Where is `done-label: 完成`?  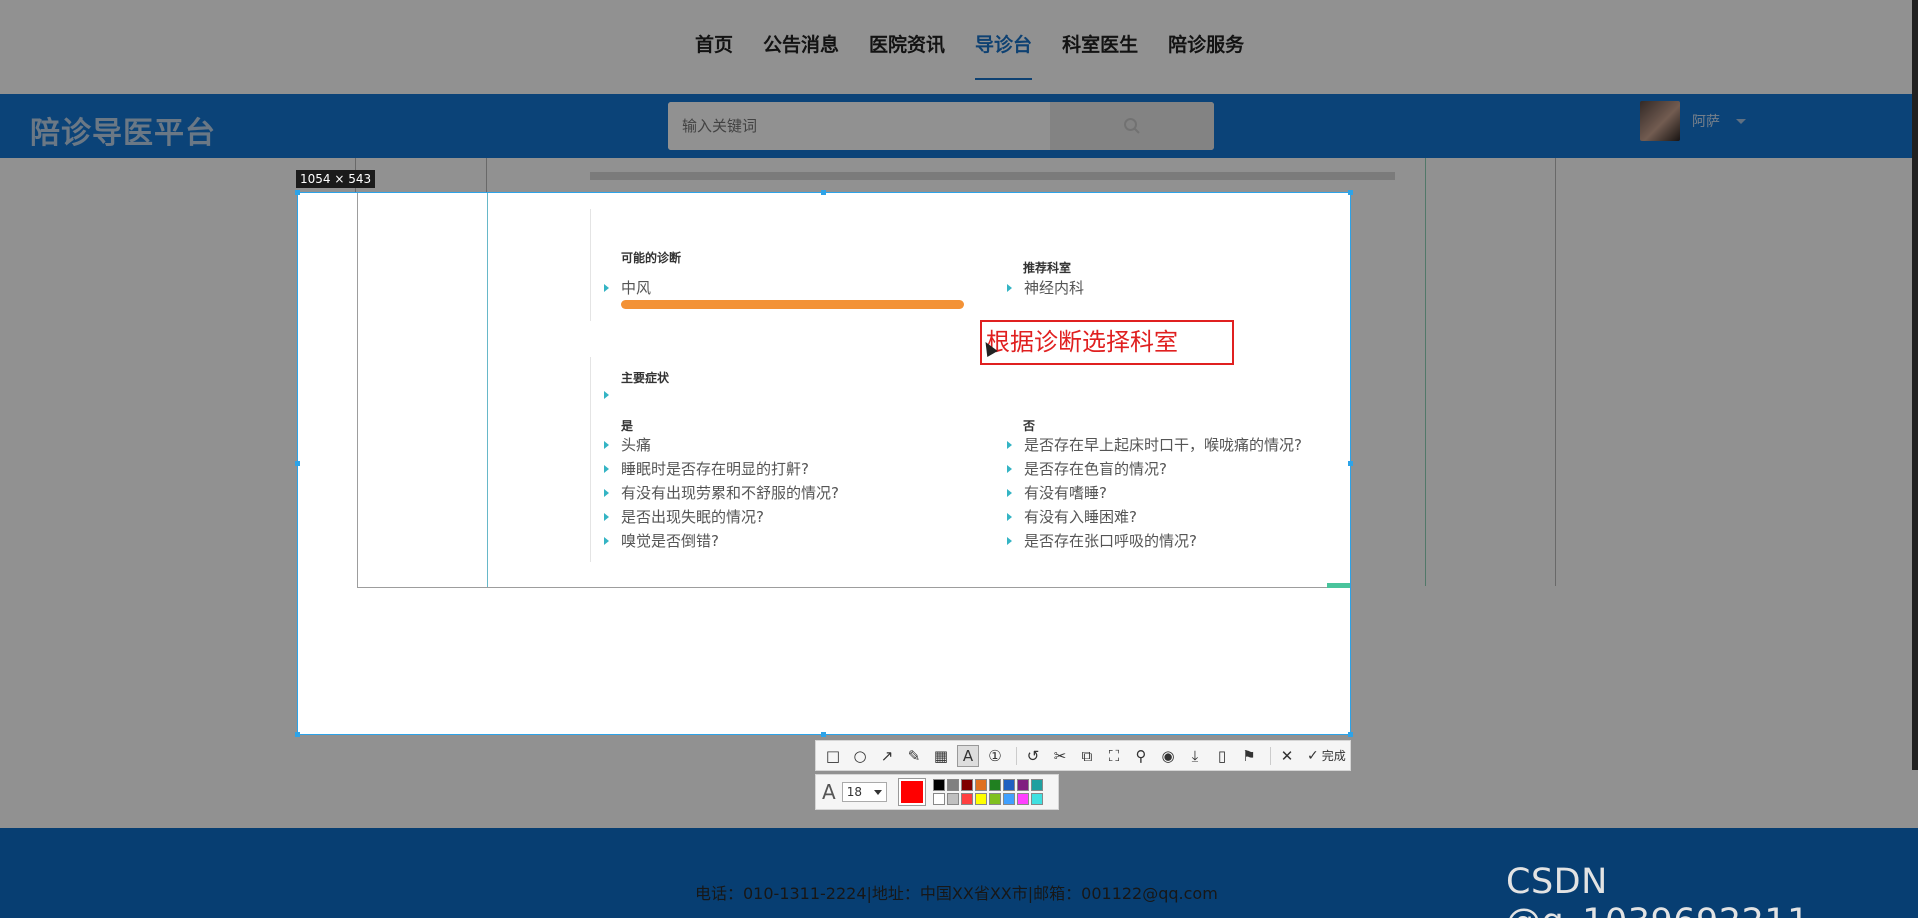 done-label: 完成 is located at coordinates (1333, 756).